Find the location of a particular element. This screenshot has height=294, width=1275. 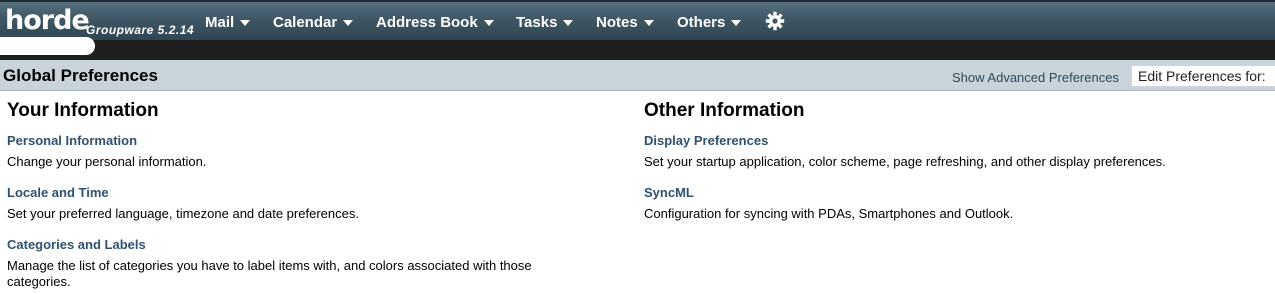

syncml-link: SyncML is located at coordinates (669, 193).